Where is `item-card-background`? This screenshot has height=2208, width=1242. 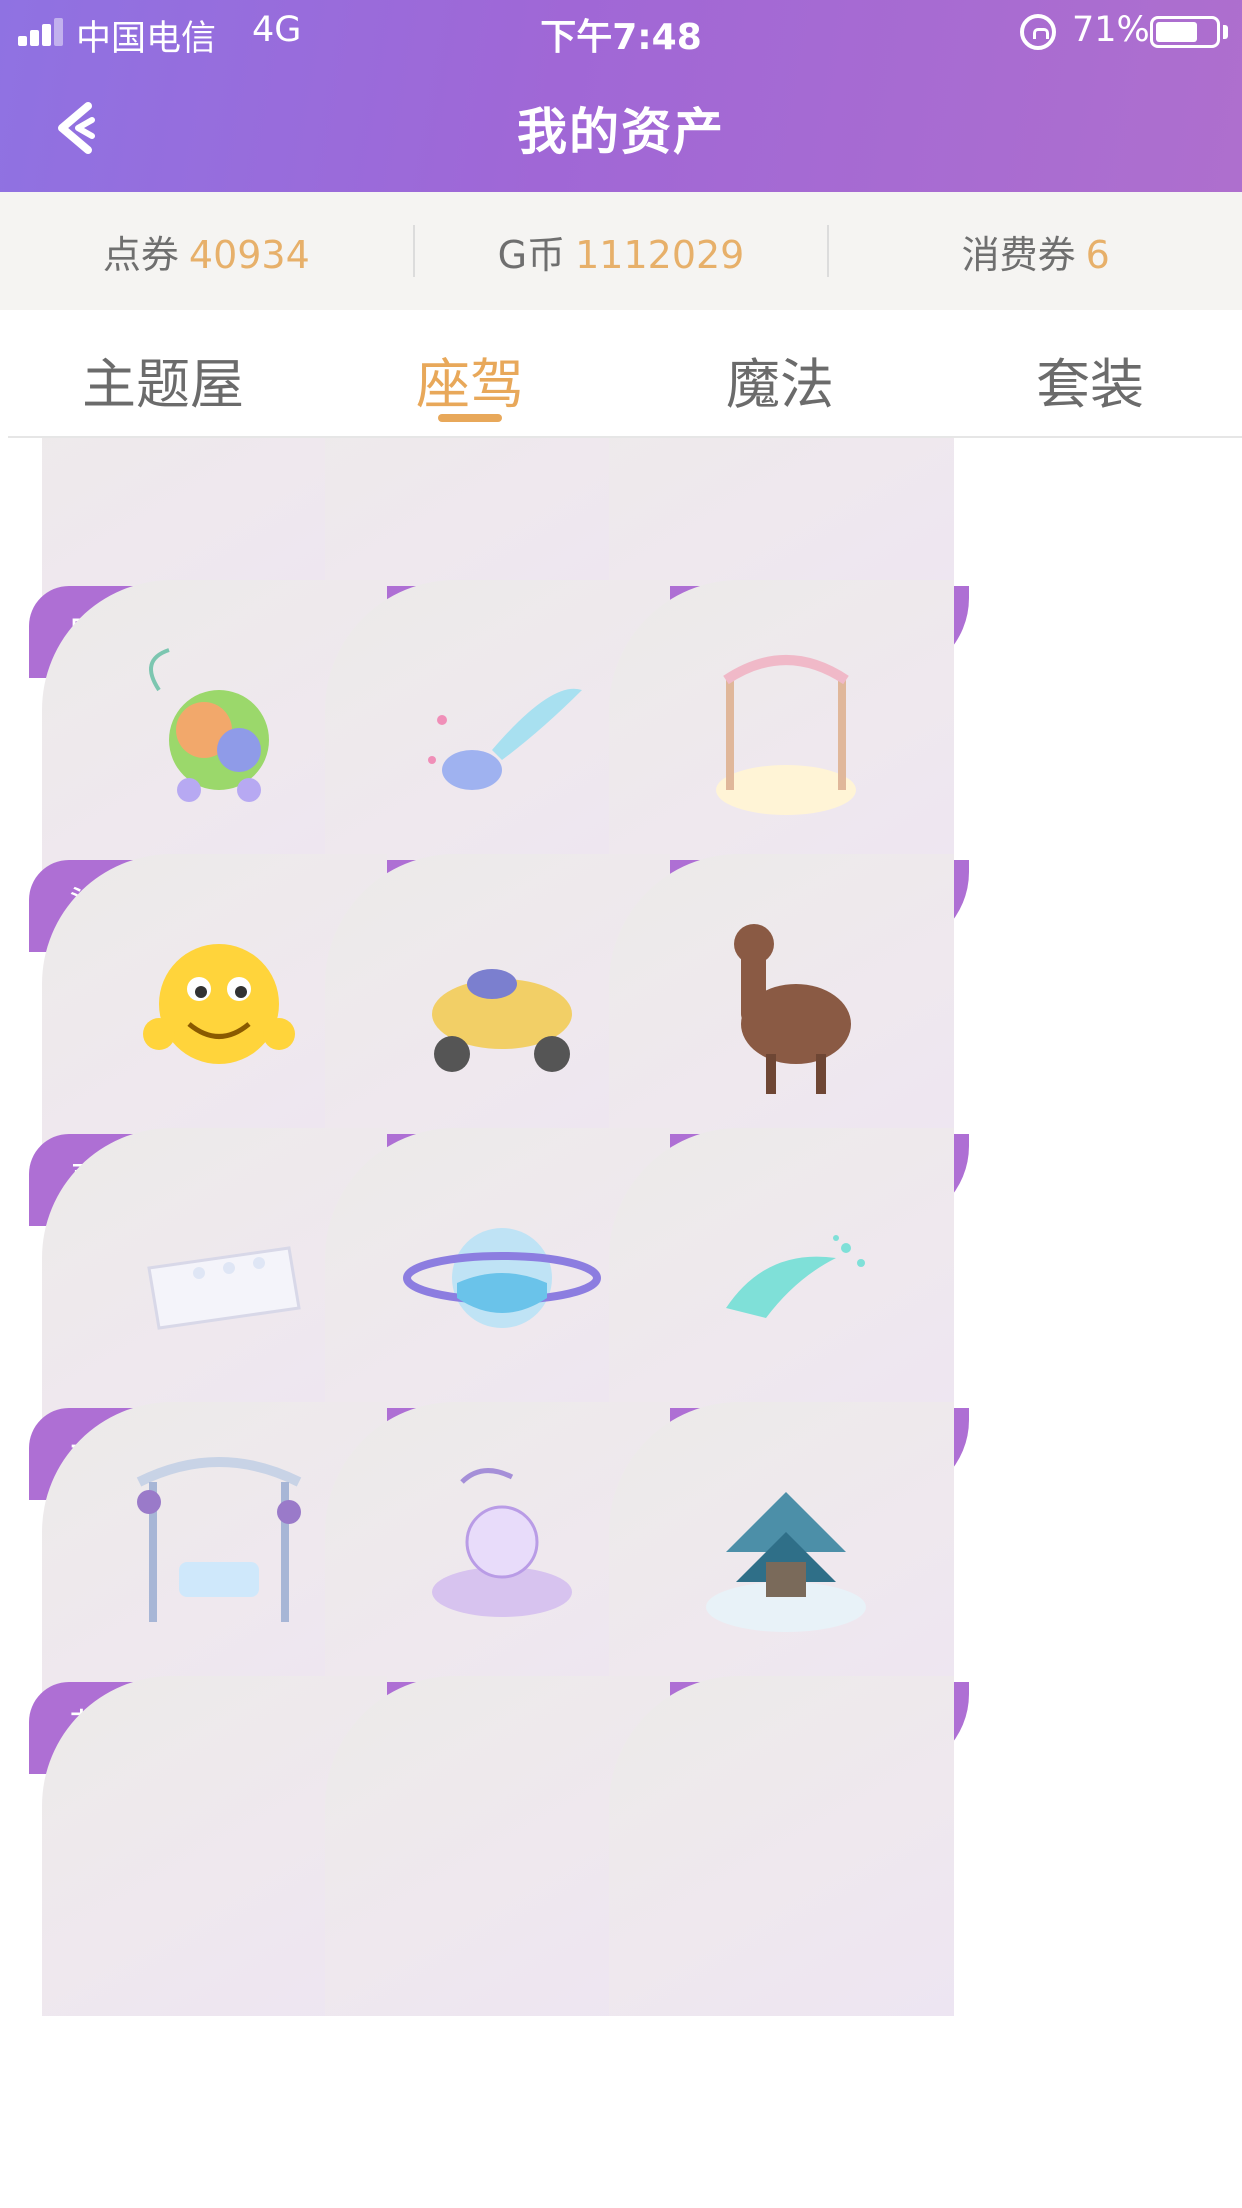
item-card-background is located at coordinates (781, 1846).